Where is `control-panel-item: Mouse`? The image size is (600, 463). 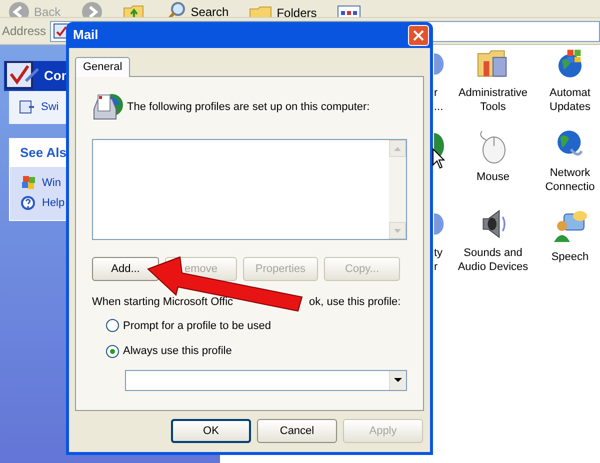
control-panel-item: Mouse is located at coordinates (493, 177).